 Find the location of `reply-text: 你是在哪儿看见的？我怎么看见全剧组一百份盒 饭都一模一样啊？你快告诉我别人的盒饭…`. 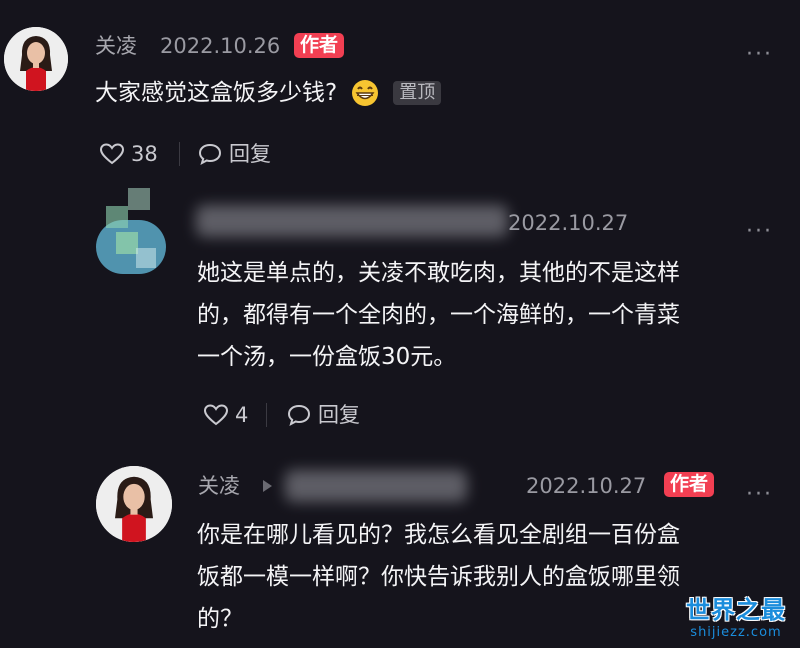

reply-text: 你是在哪儿看见的？我怎么看见全剧组一百份盒 饭都一模一样啊？你快告诉我别人的盒饭… is located at coordinates (438, 577).